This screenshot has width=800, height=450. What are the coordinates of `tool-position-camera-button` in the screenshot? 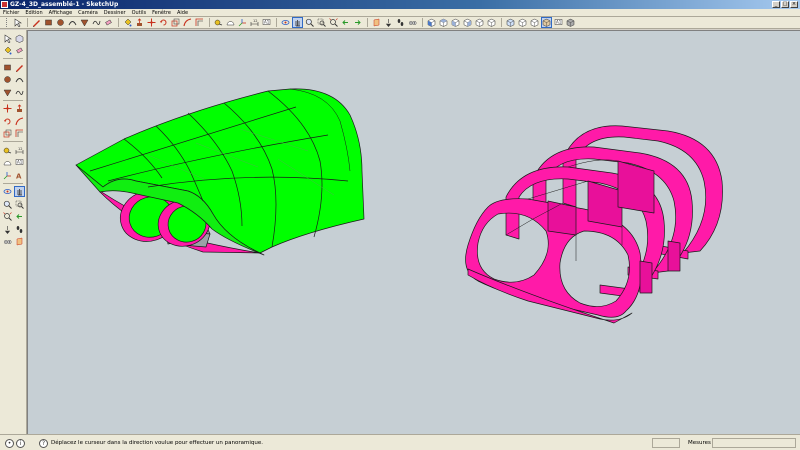 It's located at (7, 229).